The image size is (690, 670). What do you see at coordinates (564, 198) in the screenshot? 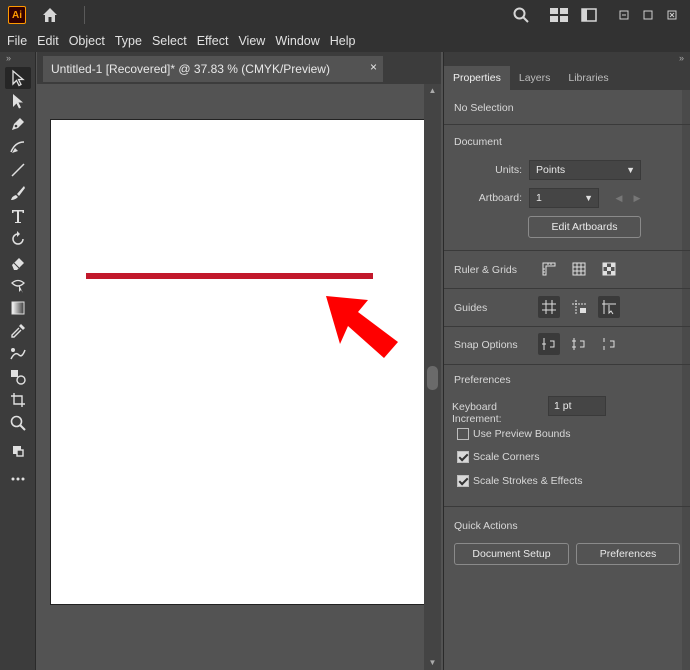
I see `artboard-dropdown: 1 ▼` at bounding box center [564, 198].